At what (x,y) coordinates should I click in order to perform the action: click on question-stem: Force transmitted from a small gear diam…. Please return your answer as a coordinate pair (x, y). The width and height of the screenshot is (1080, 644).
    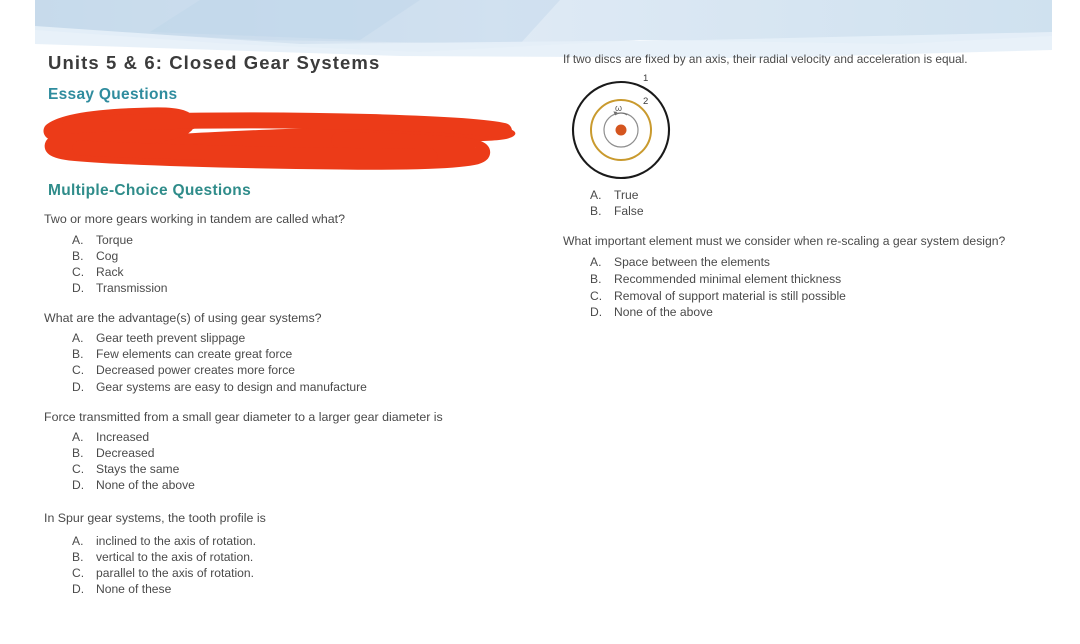
    Looking at the image, I should click on (243, 416).